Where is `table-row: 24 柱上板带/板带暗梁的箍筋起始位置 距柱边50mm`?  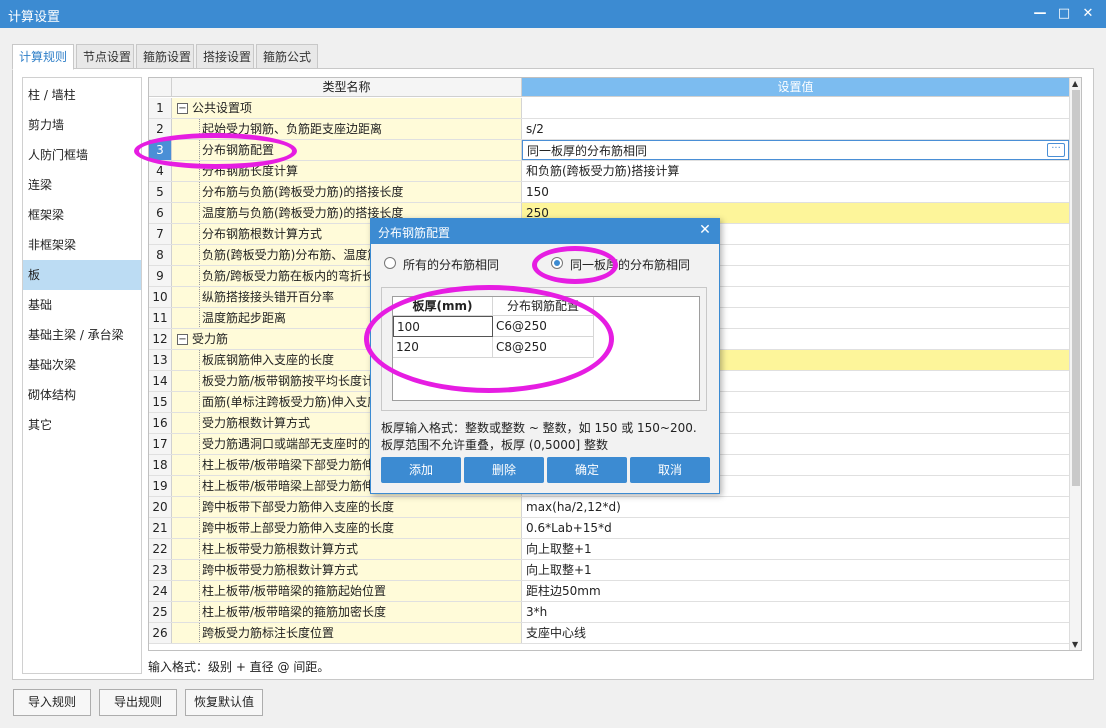 table-row: 24 柱上板带/板带暗梁的箍筋起始位置 距柱边50mm is located at coordinates (609, 591).